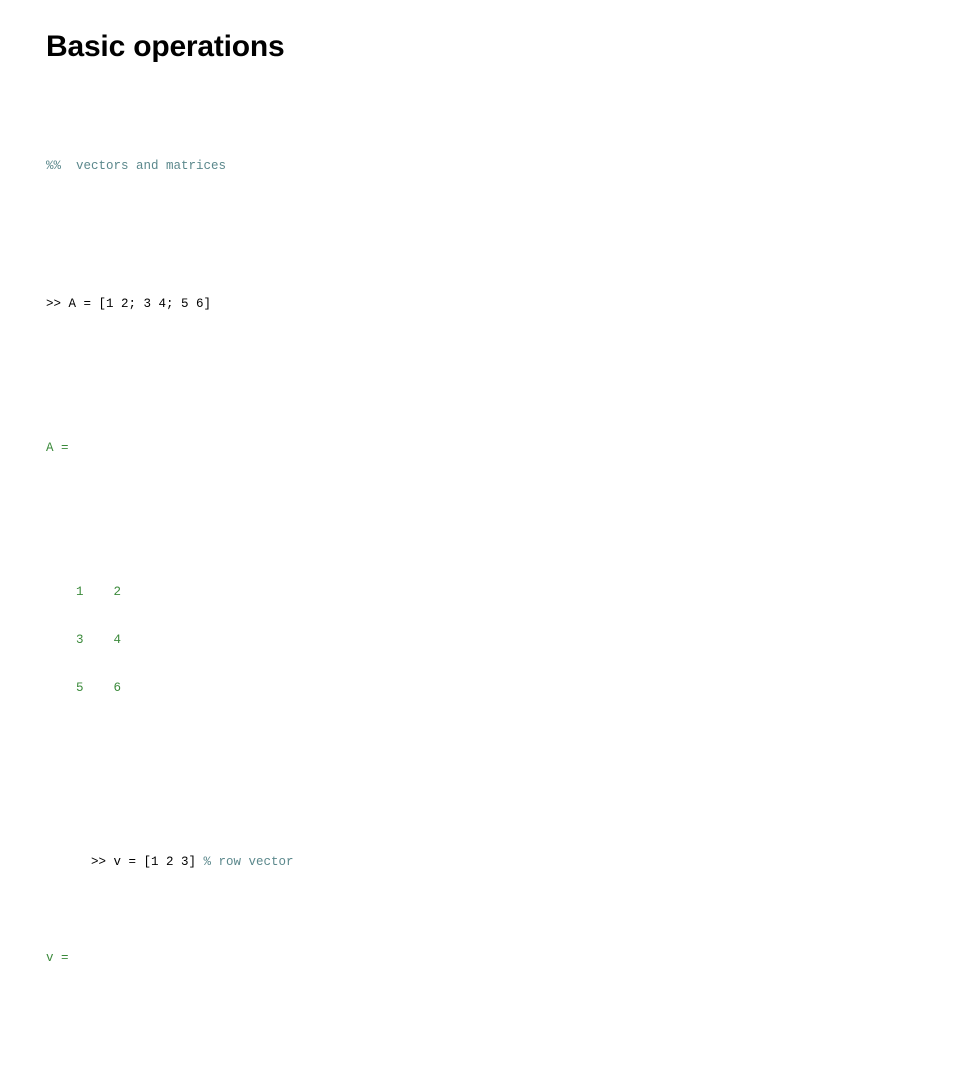  Describe the element at coordinates (57, 448) in the screenshot. I see `console-result-label-matrix: A =` at that location.